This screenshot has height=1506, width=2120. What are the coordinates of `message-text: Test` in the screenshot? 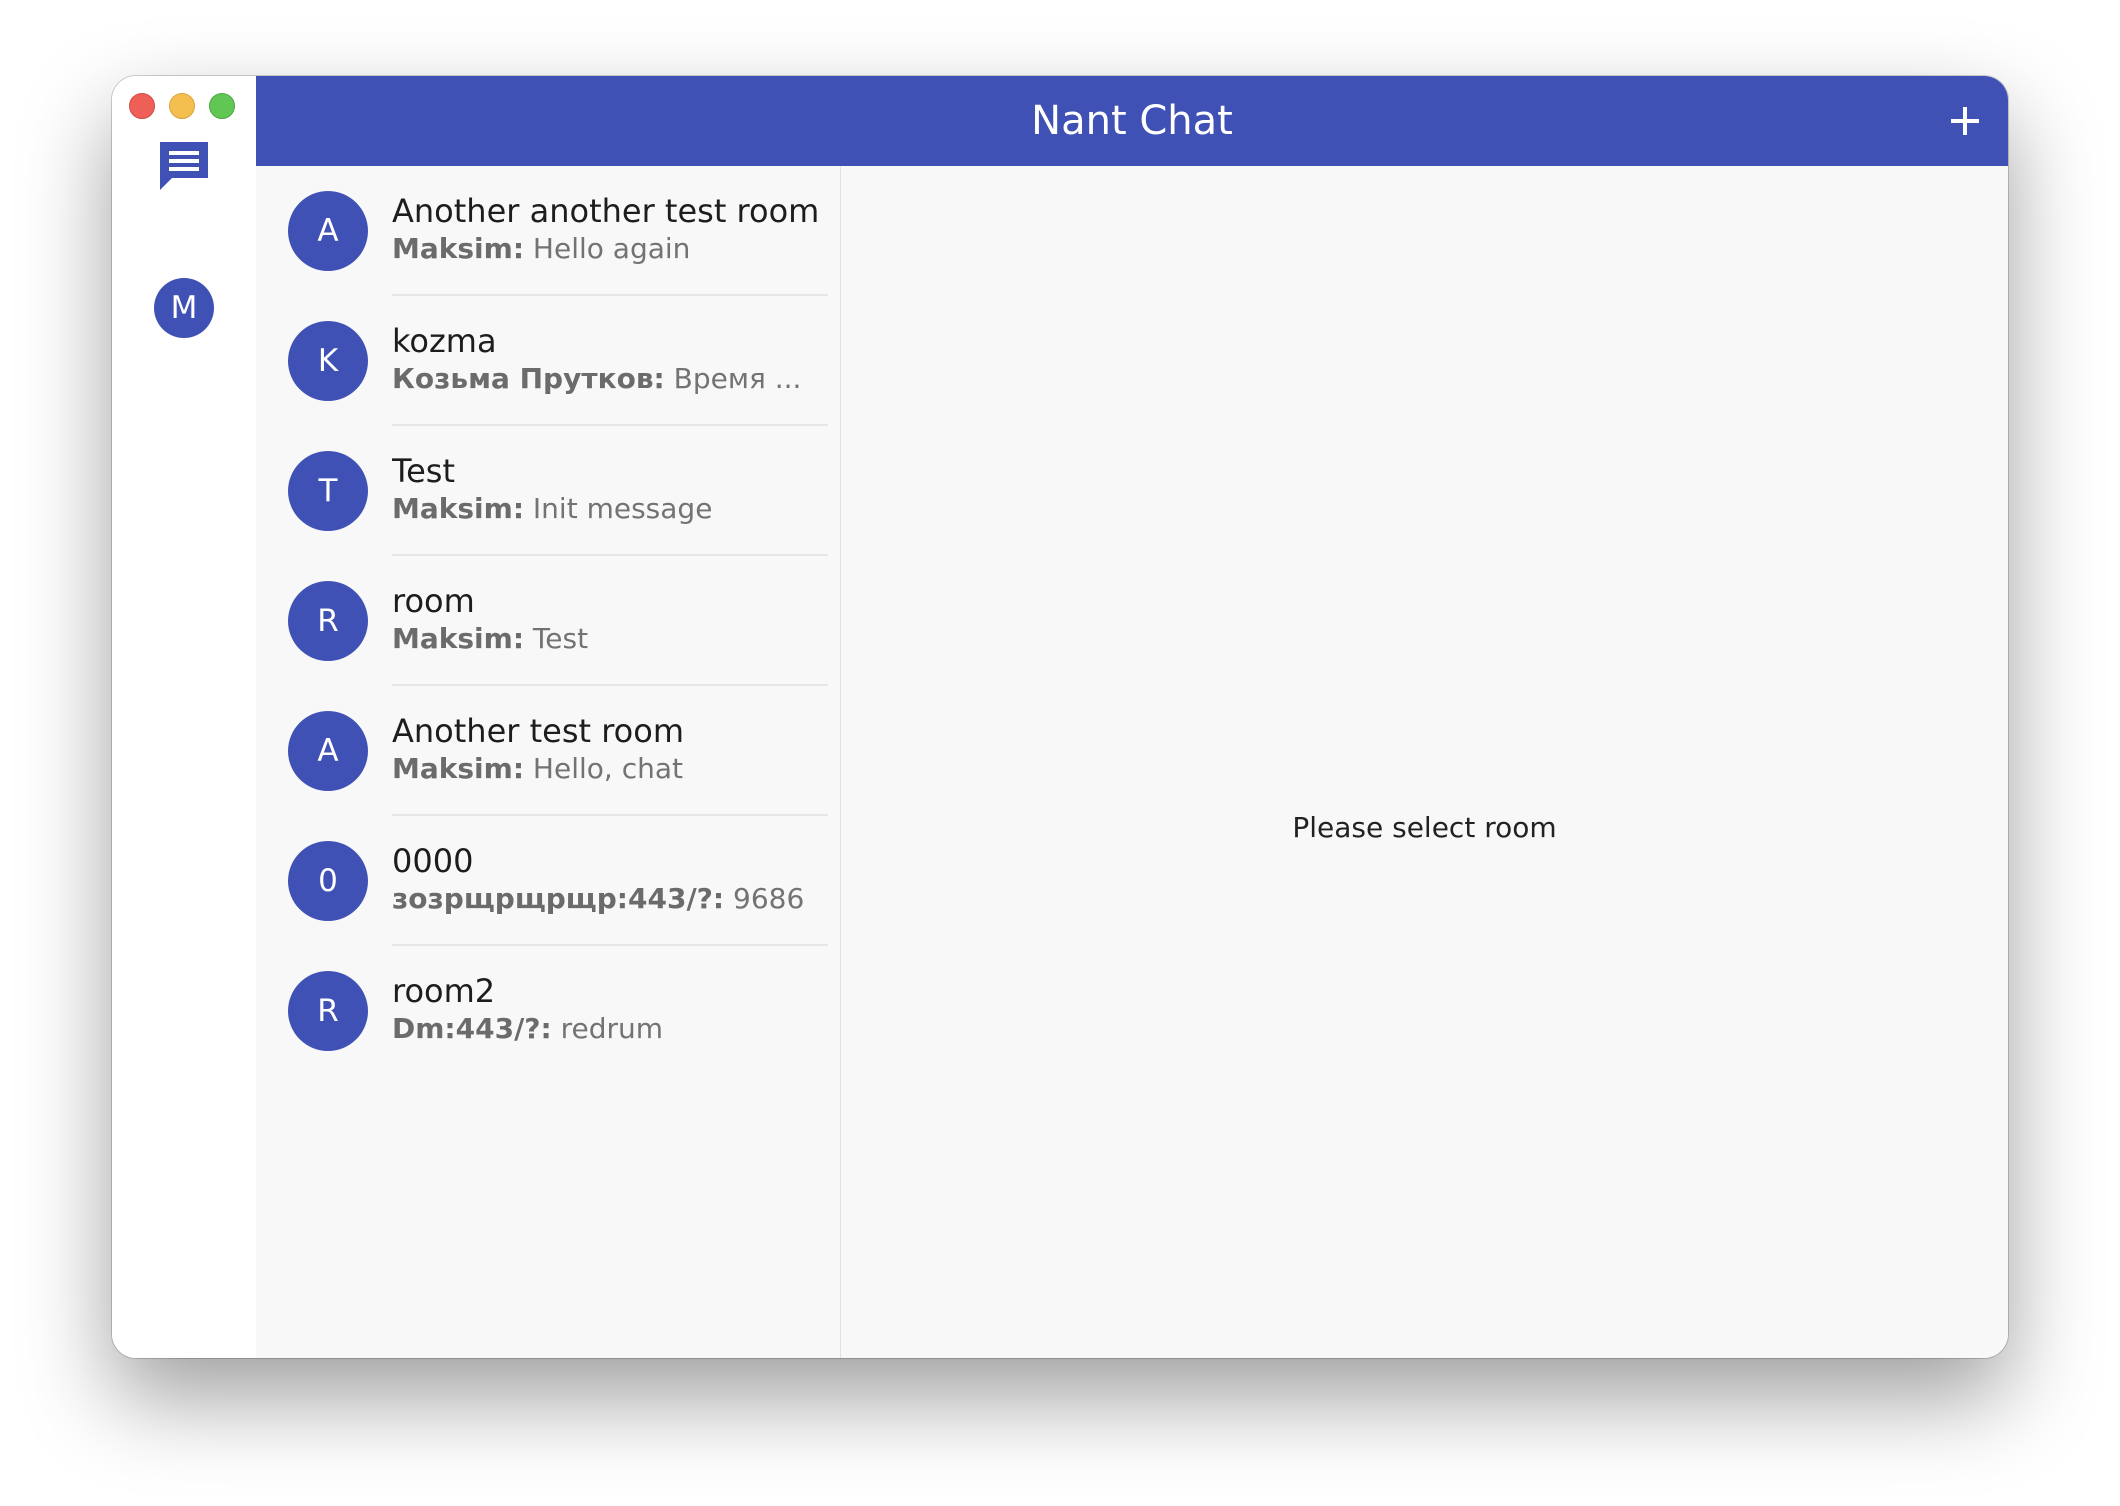 It's located at (556, 638).